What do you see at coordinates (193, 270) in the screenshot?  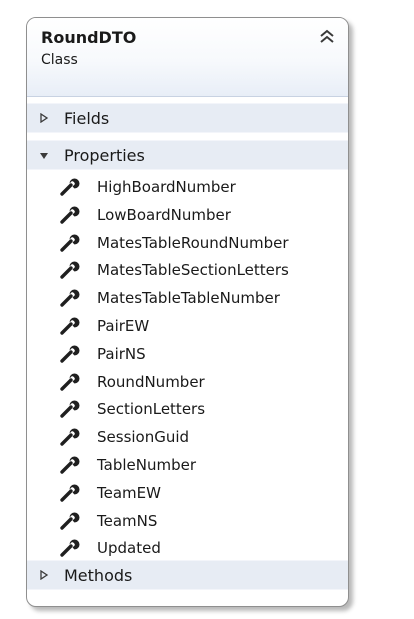 I see `property-name: MatesTableSectionLetters` at bounding box center [193, 270].